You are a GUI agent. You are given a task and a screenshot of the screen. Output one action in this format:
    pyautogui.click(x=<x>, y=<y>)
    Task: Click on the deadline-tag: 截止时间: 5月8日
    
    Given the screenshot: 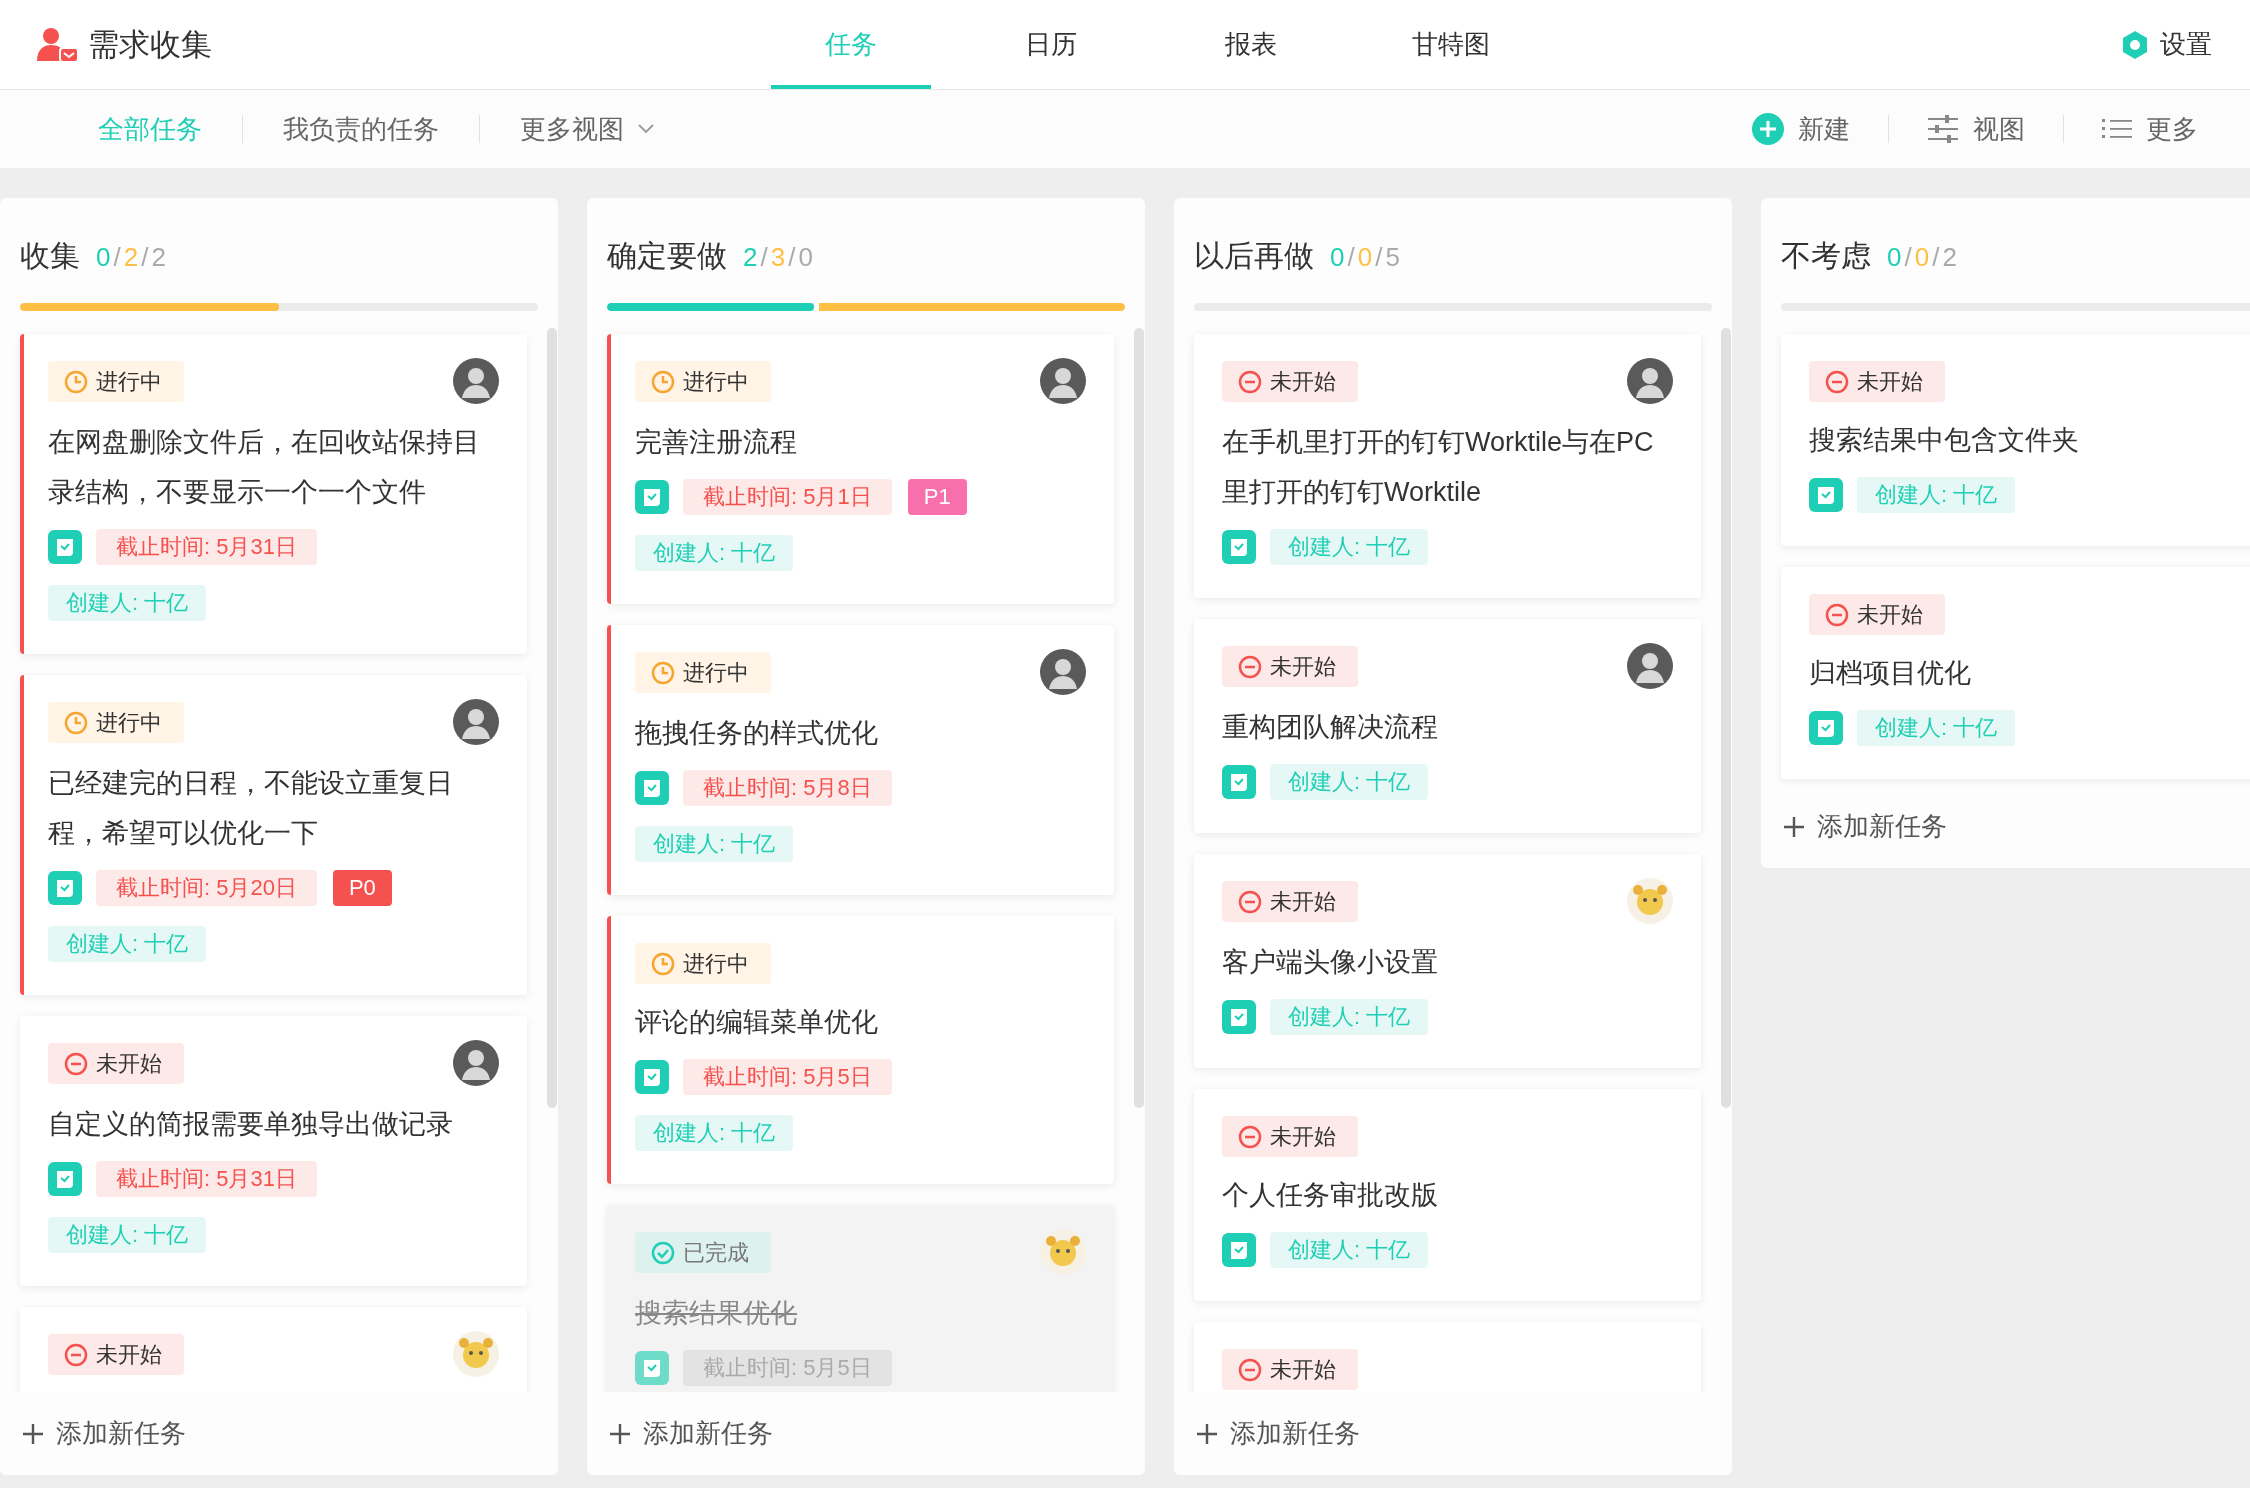 What is the action you would take?
    pyautogui.click(x=787, y=788)
    